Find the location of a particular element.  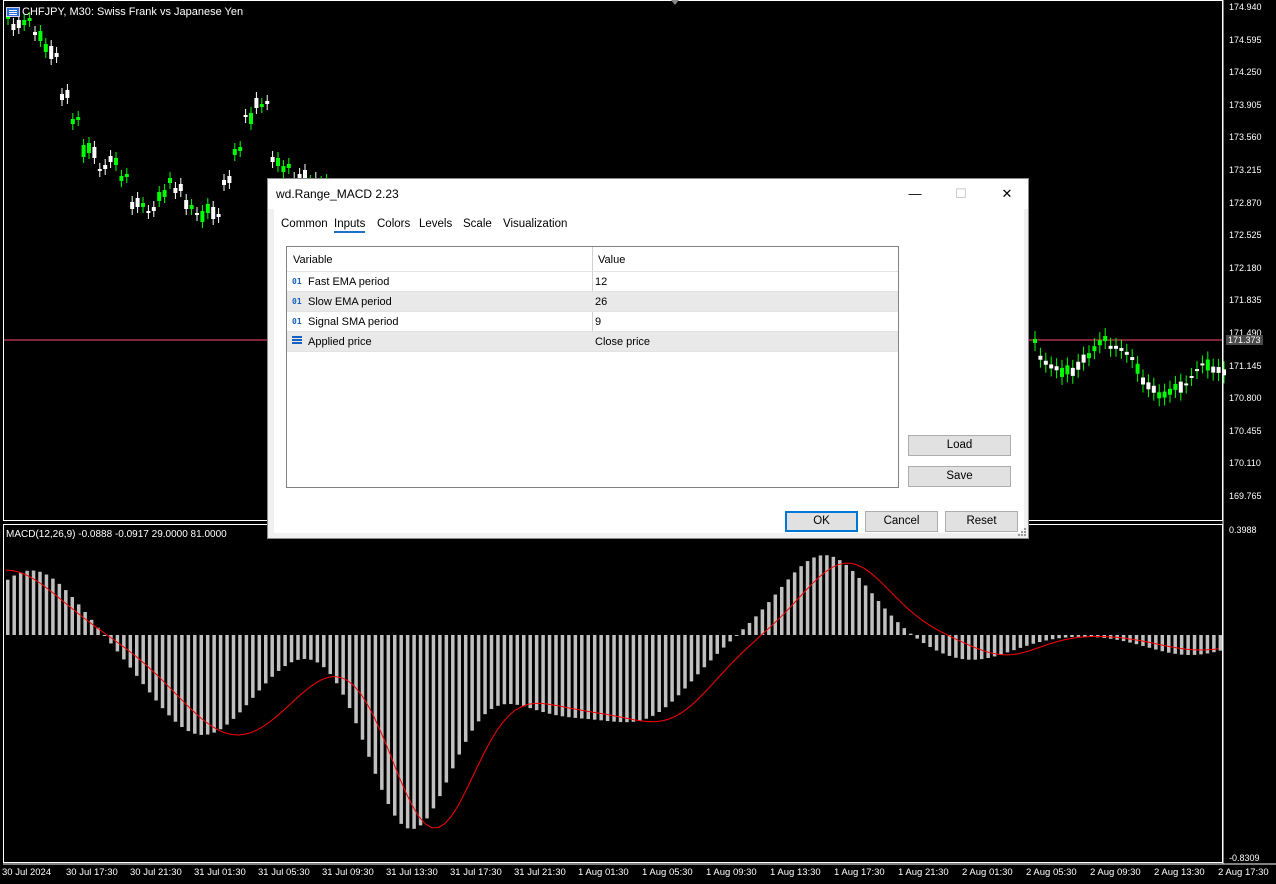

load-button: Load is located at coordinates (959, 445).